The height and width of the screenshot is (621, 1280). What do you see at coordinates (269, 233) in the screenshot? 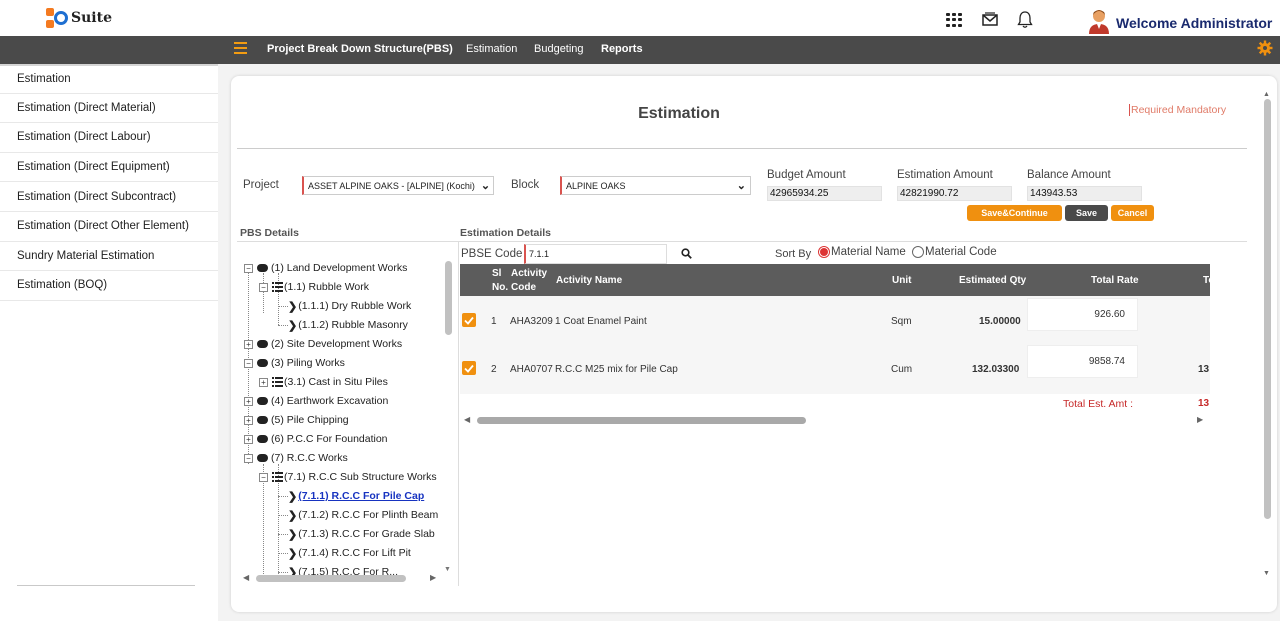
I see `pbs-details-title: PBS Details` at bounding box center [269, 233].